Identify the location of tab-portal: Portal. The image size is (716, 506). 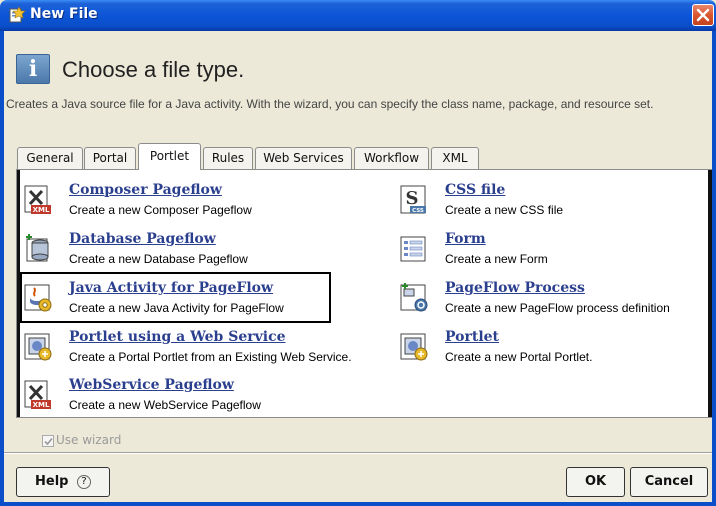
(110, 158).